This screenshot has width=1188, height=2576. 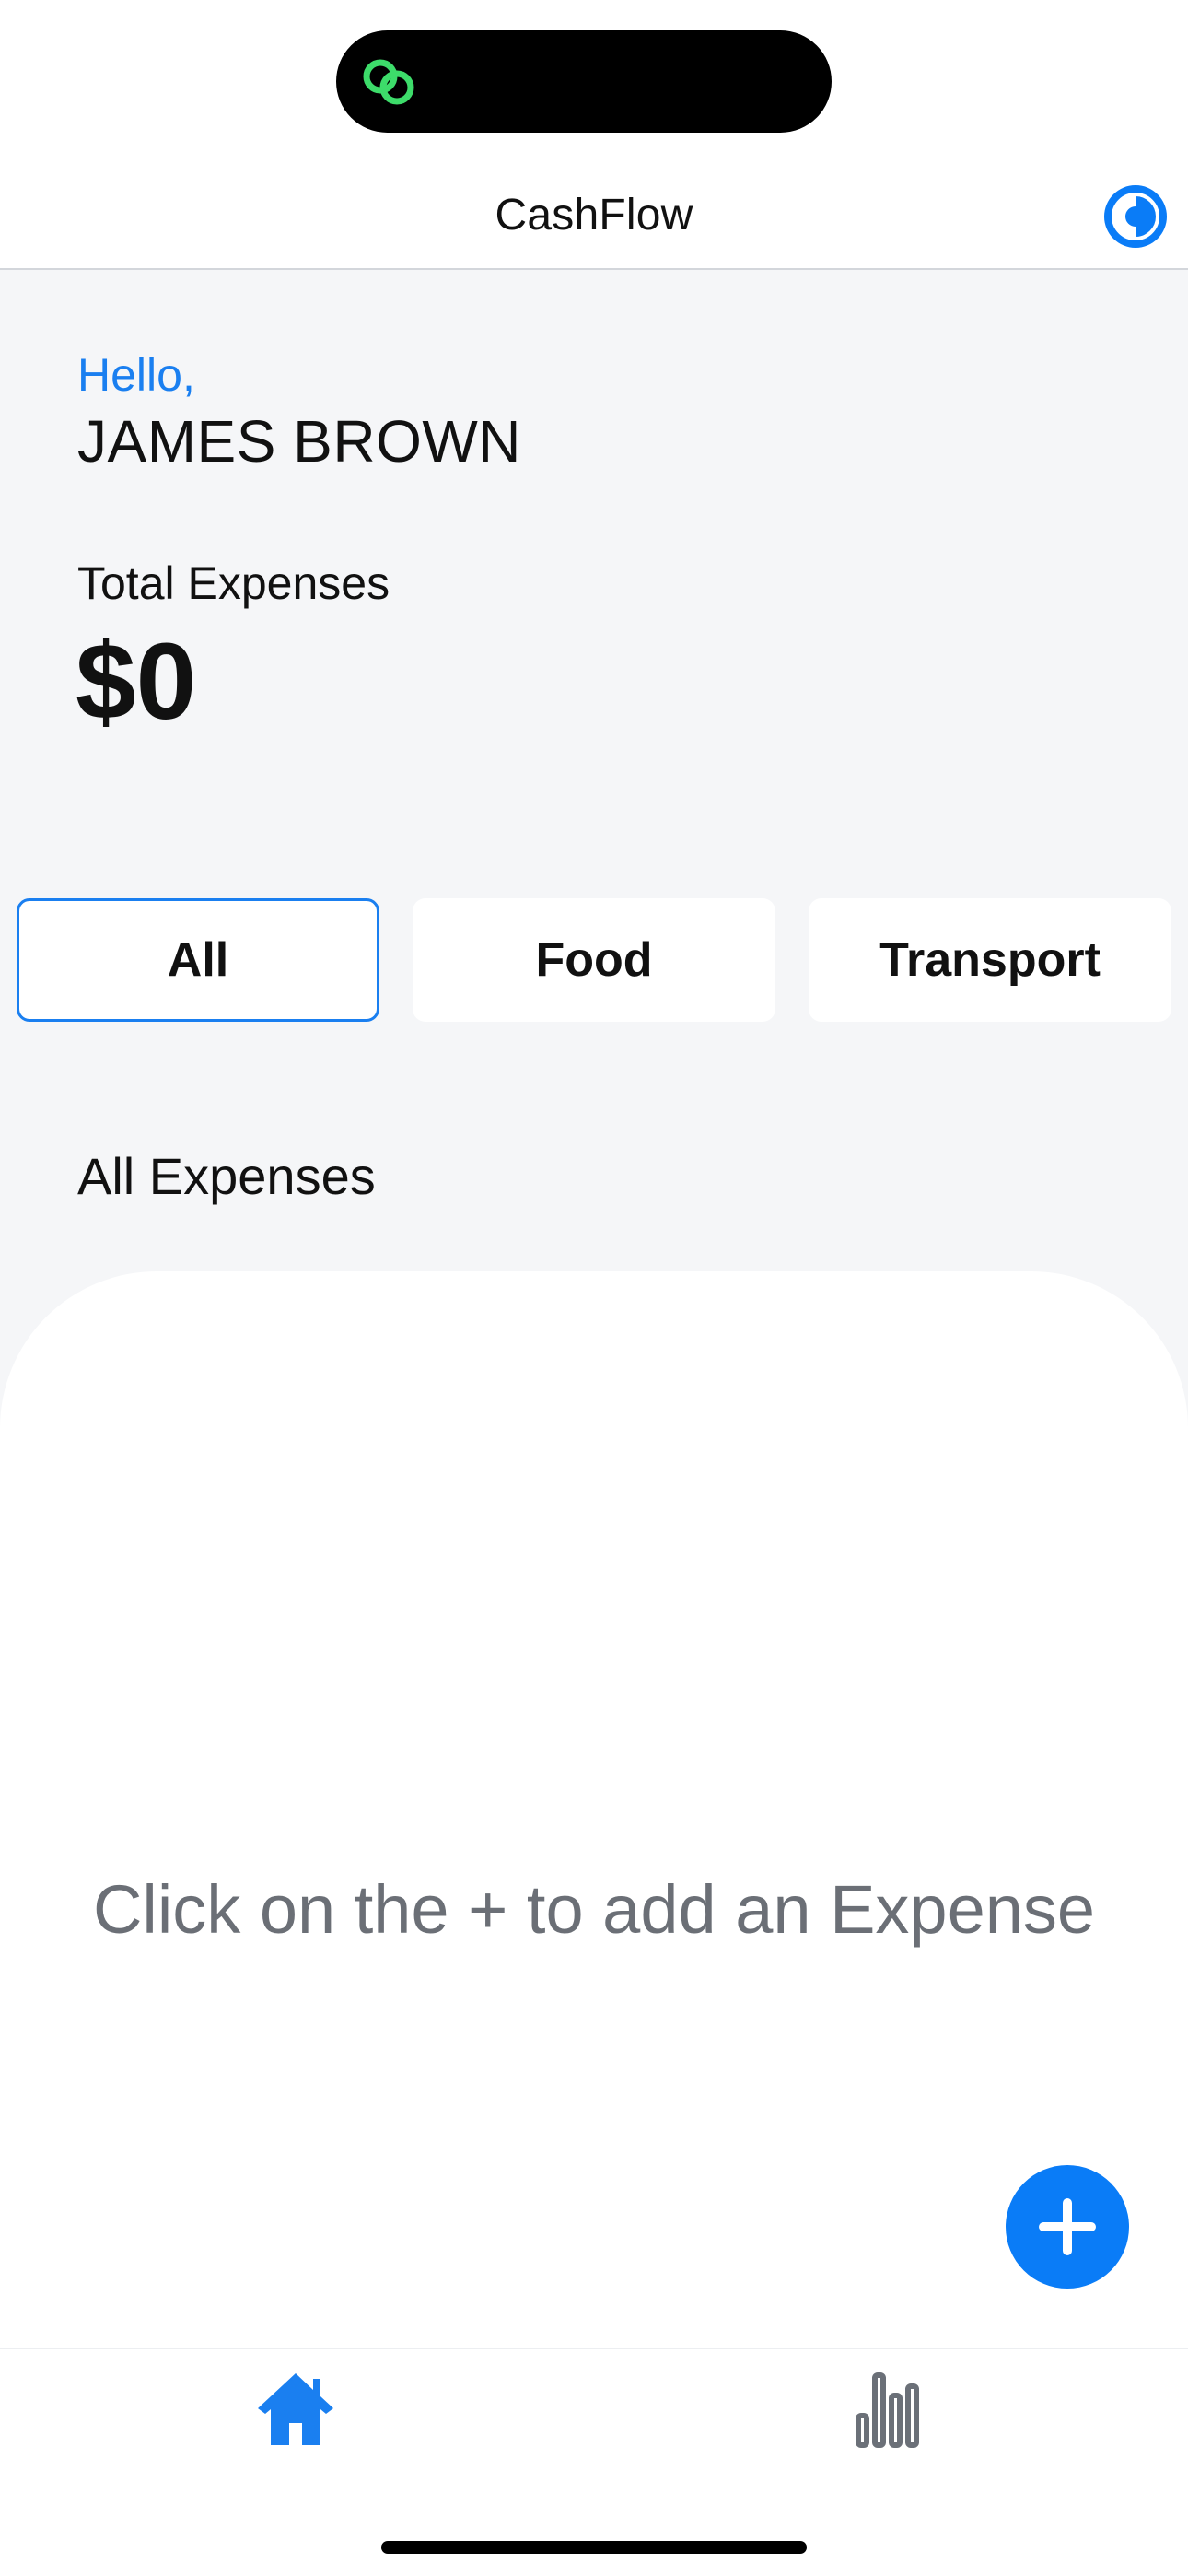 What do you see at coordinates (226, 1176) in the screenshot?
I see `expenses-section-title: All Expenses` at bounding box center [226, 1176].